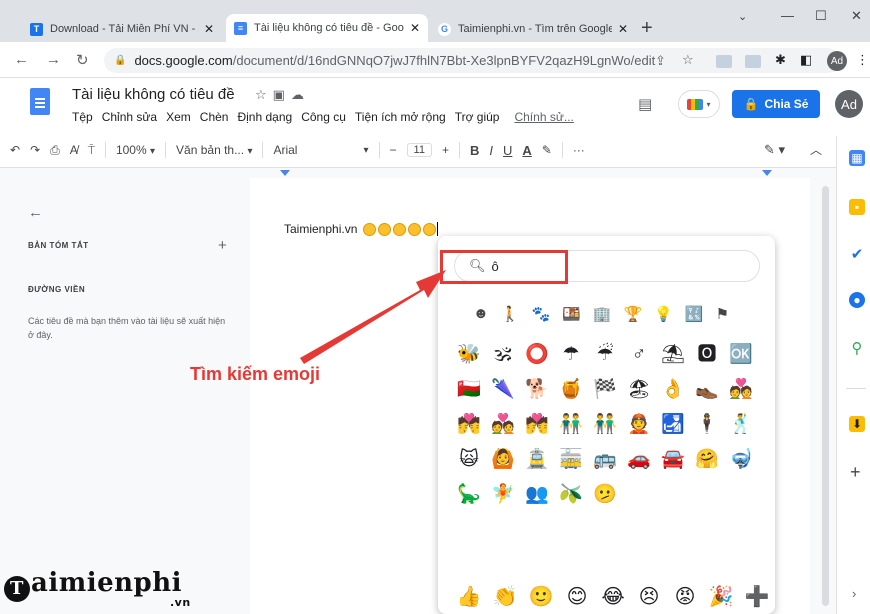  Describe the element at coordinates (857, 348) in the screenshot. I see `maps-icon: ⚲` at that location.